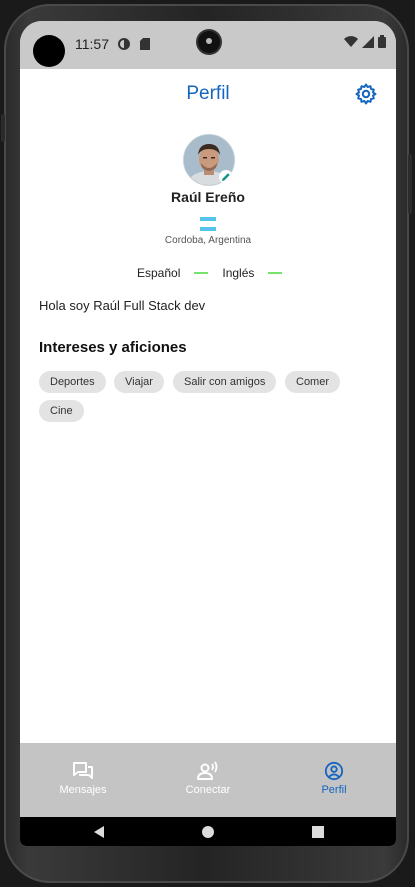  Describe the element at coordinates (209, 42) in the screenshot. I see `camera-lens` at that location.